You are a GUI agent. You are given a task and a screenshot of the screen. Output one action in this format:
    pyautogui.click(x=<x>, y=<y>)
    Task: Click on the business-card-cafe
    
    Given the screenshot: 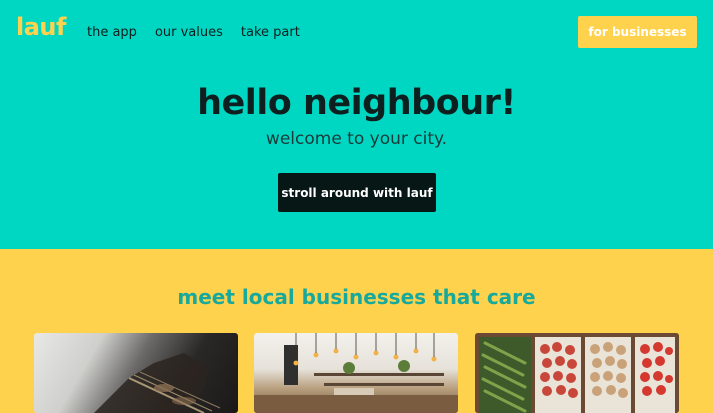 What is the action you would take?
    pyautogui.click(x=356, y=373)
    